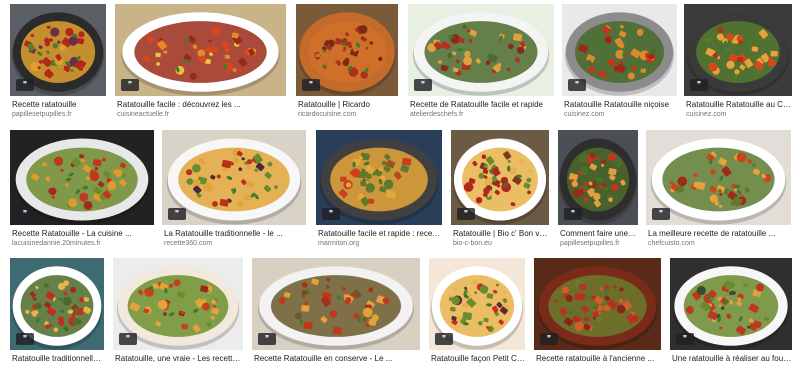 Image resolution: width=800 pixels, height=376 pixels. Describe the element at coordinates (59, 104) in the screenshot. I see `result-title: Recette ratatouille` at that location.